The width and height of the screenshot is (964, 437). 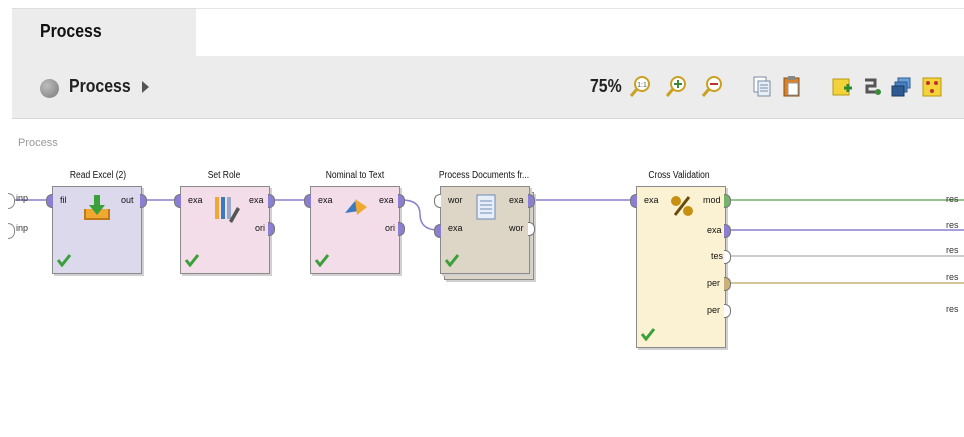 What do you see at coordinates (307, 201) in the screenshot?
I see `nominal-input-port` at bounding box center [307, 201].